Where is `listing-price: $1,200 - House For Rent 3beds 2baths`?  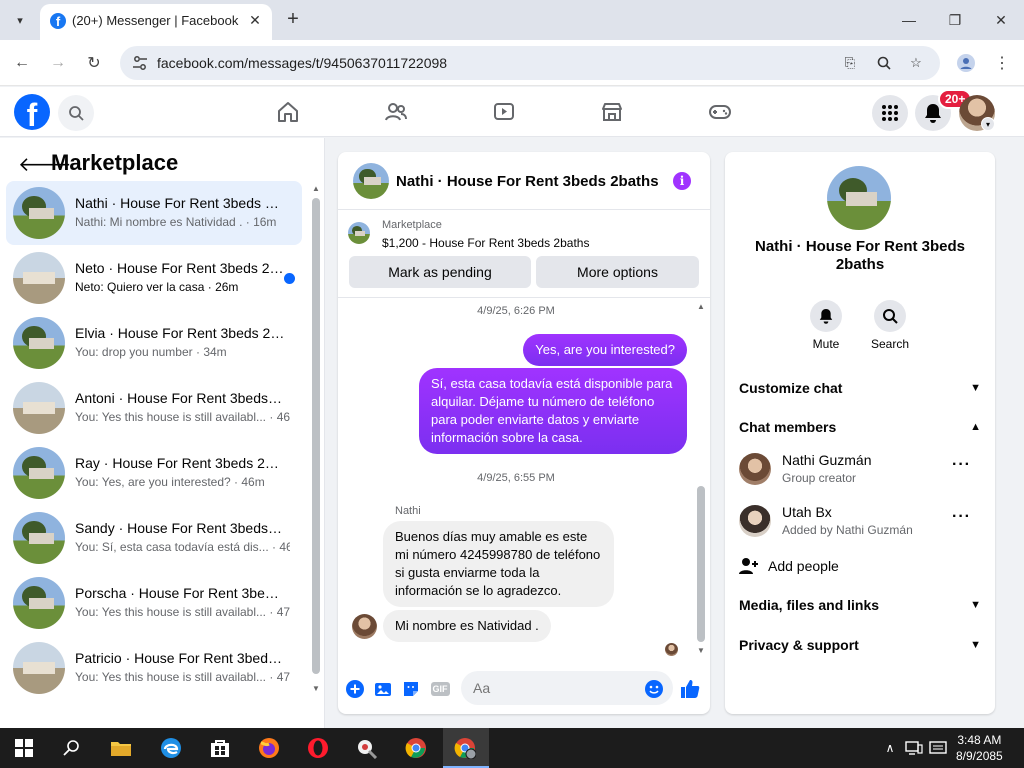
listing-price: $1,200 - House For Rent 3beds 2baths is located at coordinates (485, 243).